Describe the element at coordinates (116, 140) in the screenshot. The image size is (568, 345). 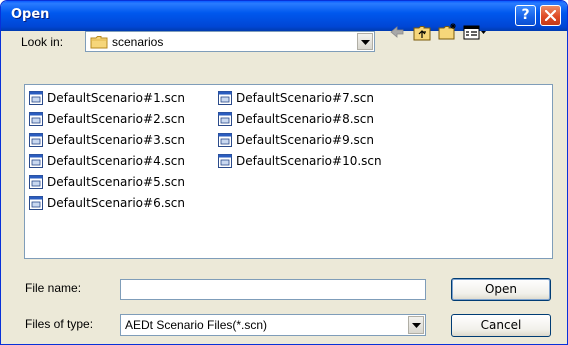
I see `file-name: DefaultScenario#3.scn` at that location.